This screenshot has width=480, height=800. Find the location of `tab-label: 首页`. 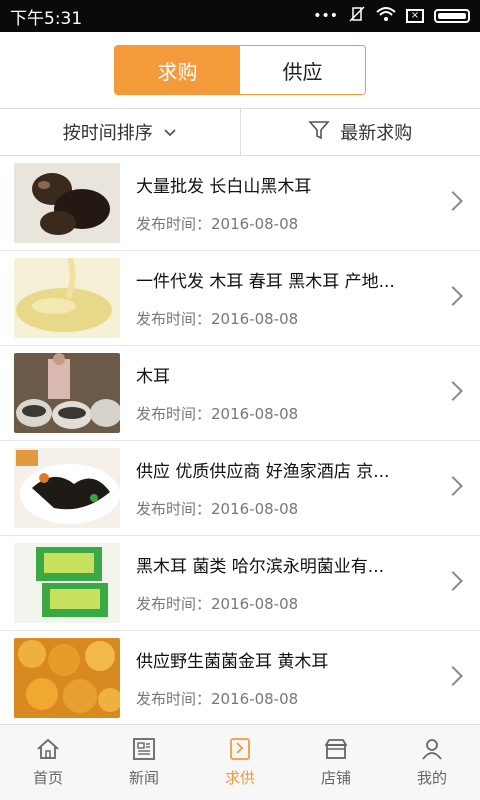

tab-label: 首页 is located at coordinates (47, 778).